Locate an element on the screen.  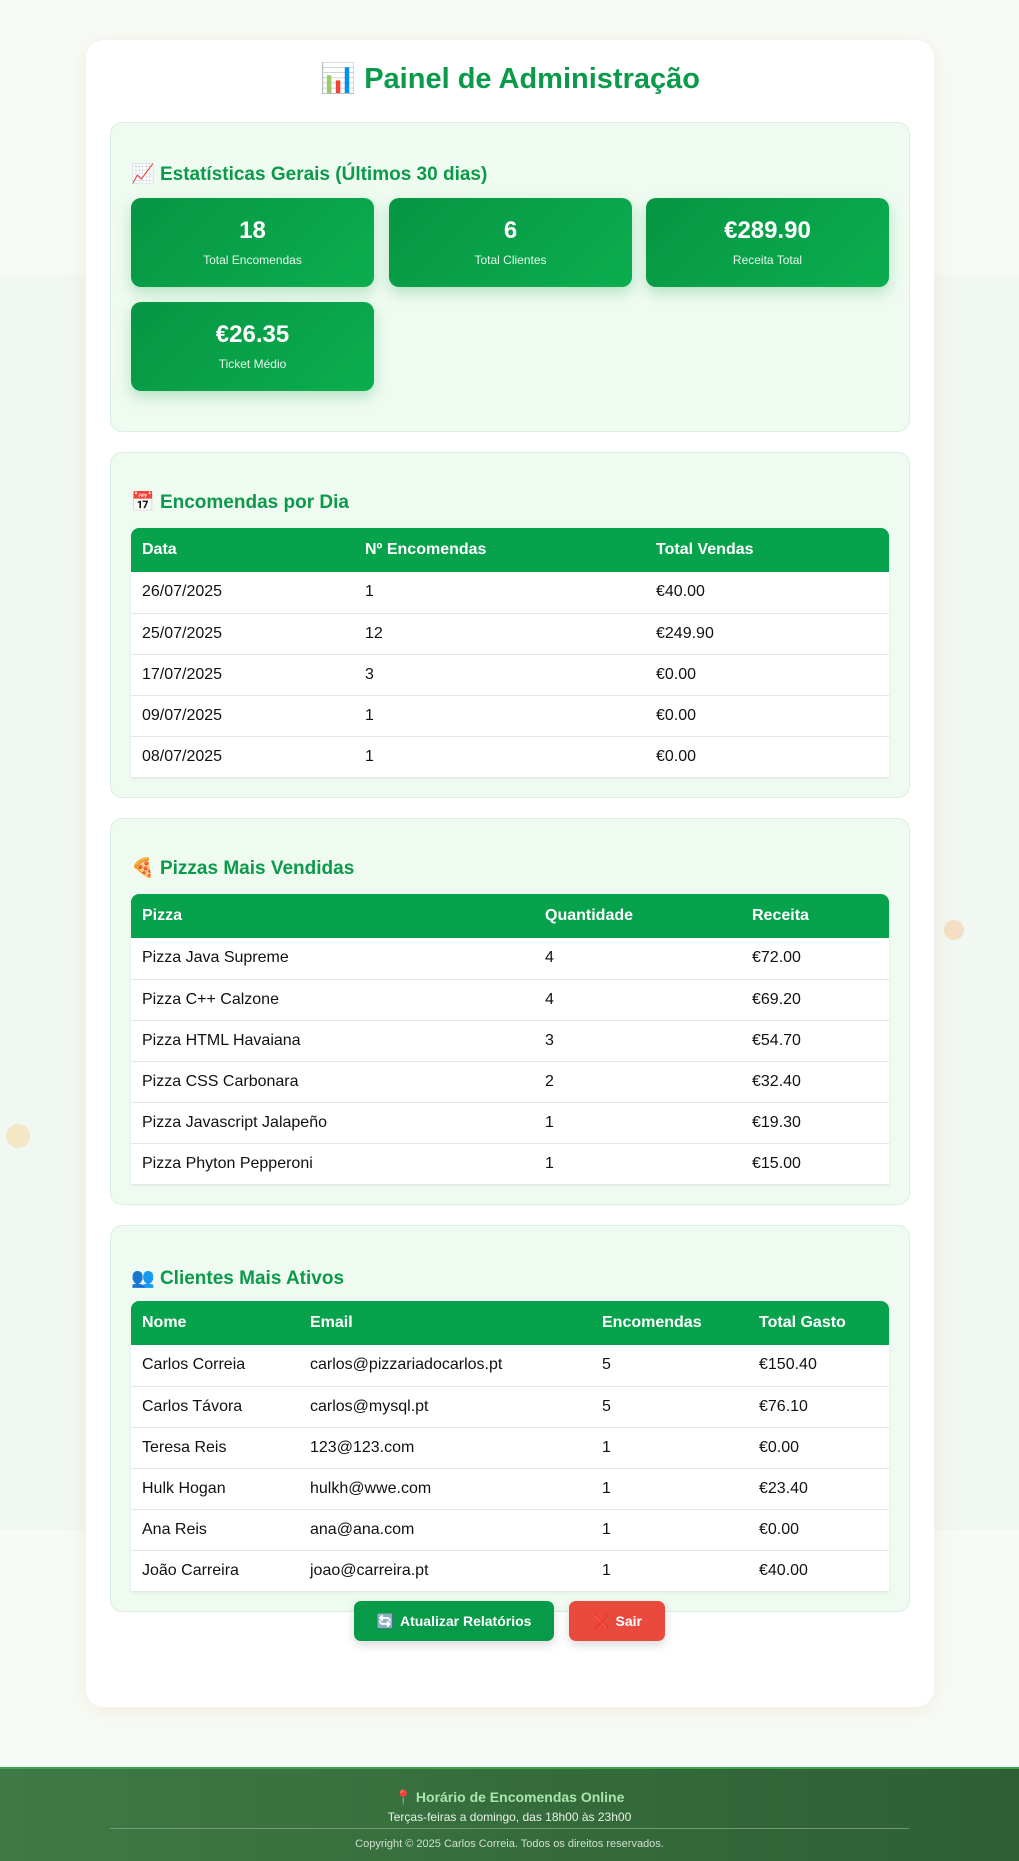
table-cell: joao@carreira.pt is located at coordinates (445, 1571).